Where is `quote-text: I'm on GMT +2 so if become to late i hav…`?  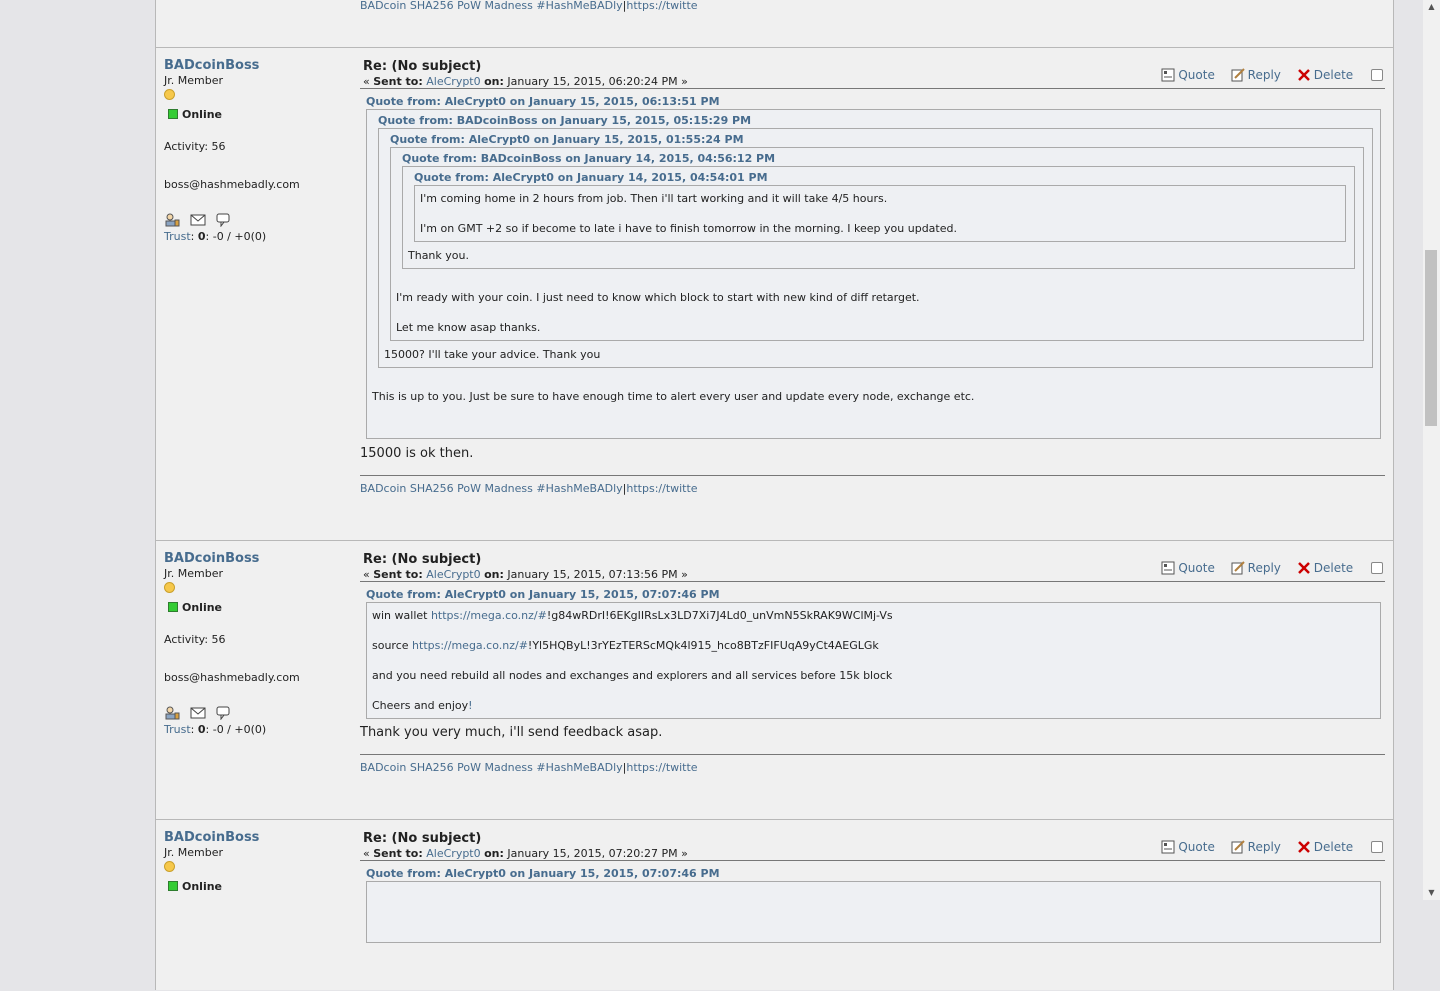 quote-text: I'm on GMT +2 so if become to late i hav… is located at coordinates (688, 228).